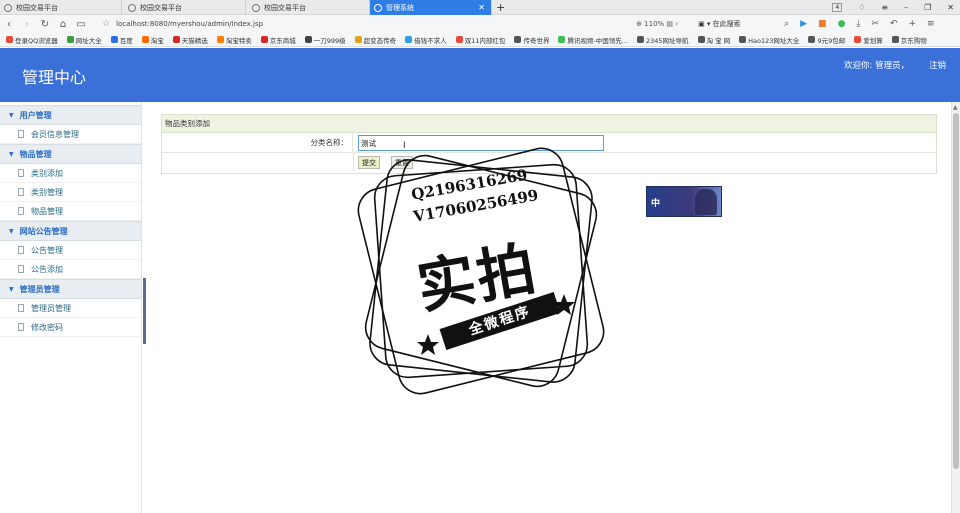 The image size is (960, 513). Describe the element at coordinates (21, 269) in the screenshot. I see `document-icon` at that location.